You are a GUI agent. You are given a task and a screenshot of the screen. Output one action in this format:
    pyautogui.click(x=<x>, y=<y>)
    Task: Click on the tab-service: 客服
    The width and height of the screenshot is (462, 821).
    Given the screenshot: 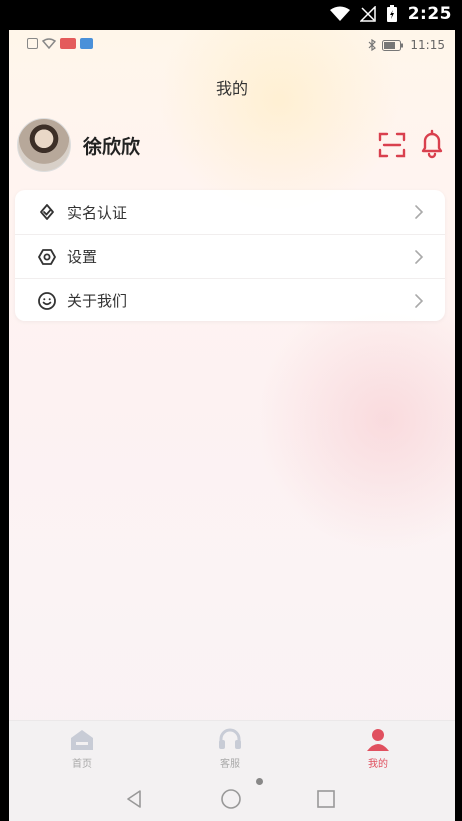 What is the action you would take?
    pyautogui.click(x=230, y=748)
    